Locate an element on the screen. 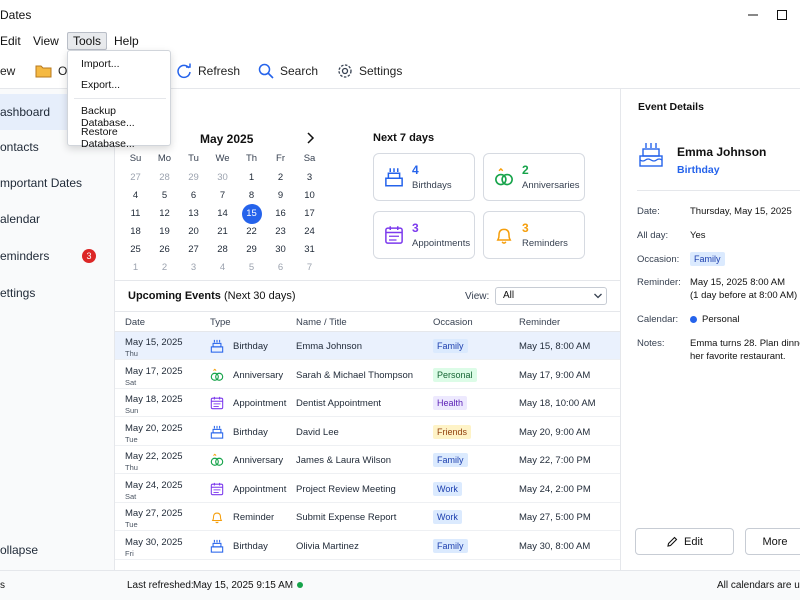 Image resolution: width=800 pixels, height=600 pixels. calendar-day: 26 is located at coordinates (164, 249).